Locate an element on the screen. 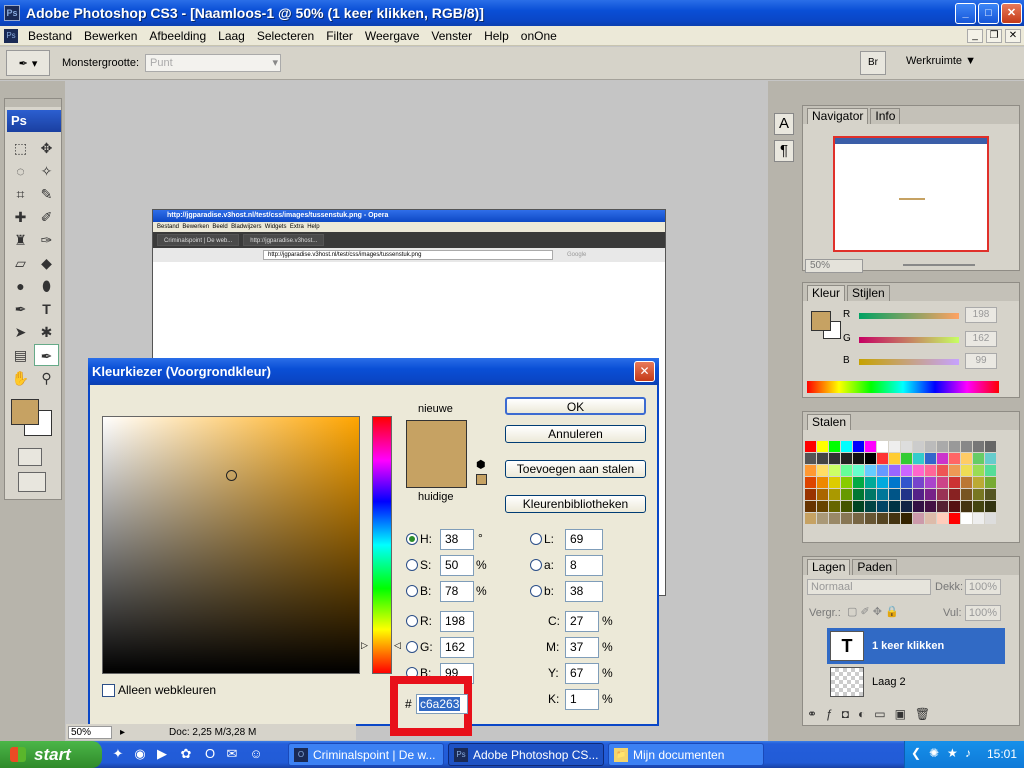  layer-row: Laag 2 is located at coordinates (916, 682).